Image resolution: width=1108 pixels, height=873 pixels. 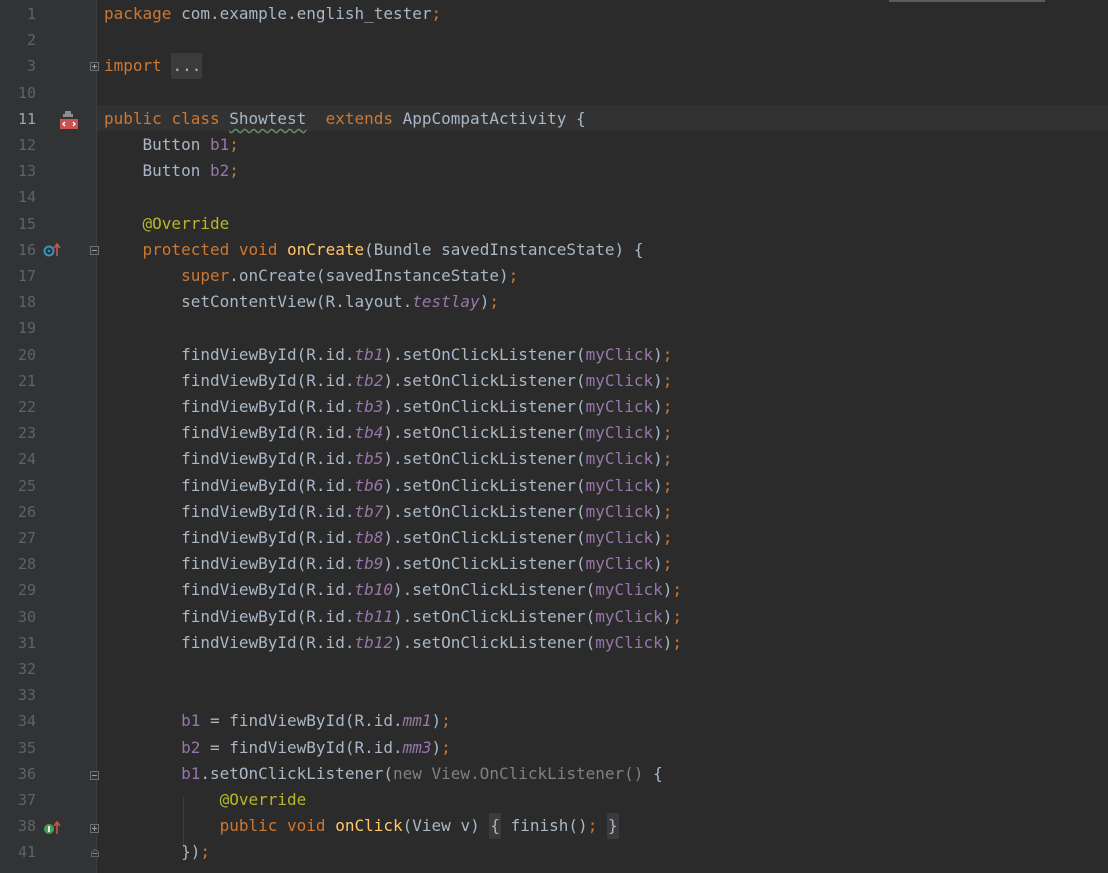 What do you see at coordinates (277, 721) in the screenshot?
I see `code-line: b1 = findViewById(R.id.mm1);` at bounding box center [277, 721].